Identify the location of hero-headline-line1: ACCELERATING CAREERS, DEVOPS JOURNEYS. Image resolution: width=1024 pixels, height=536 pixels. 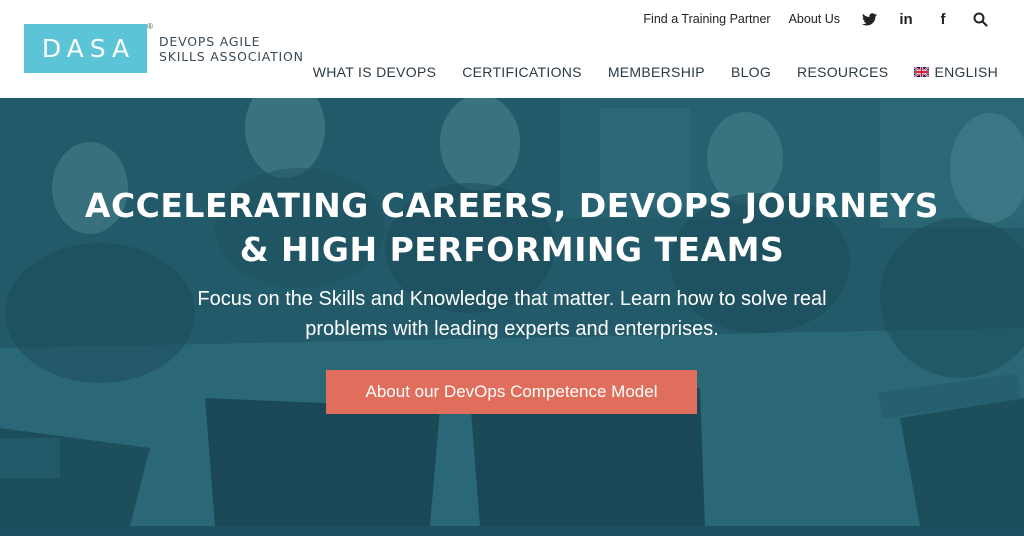
(512, 205).